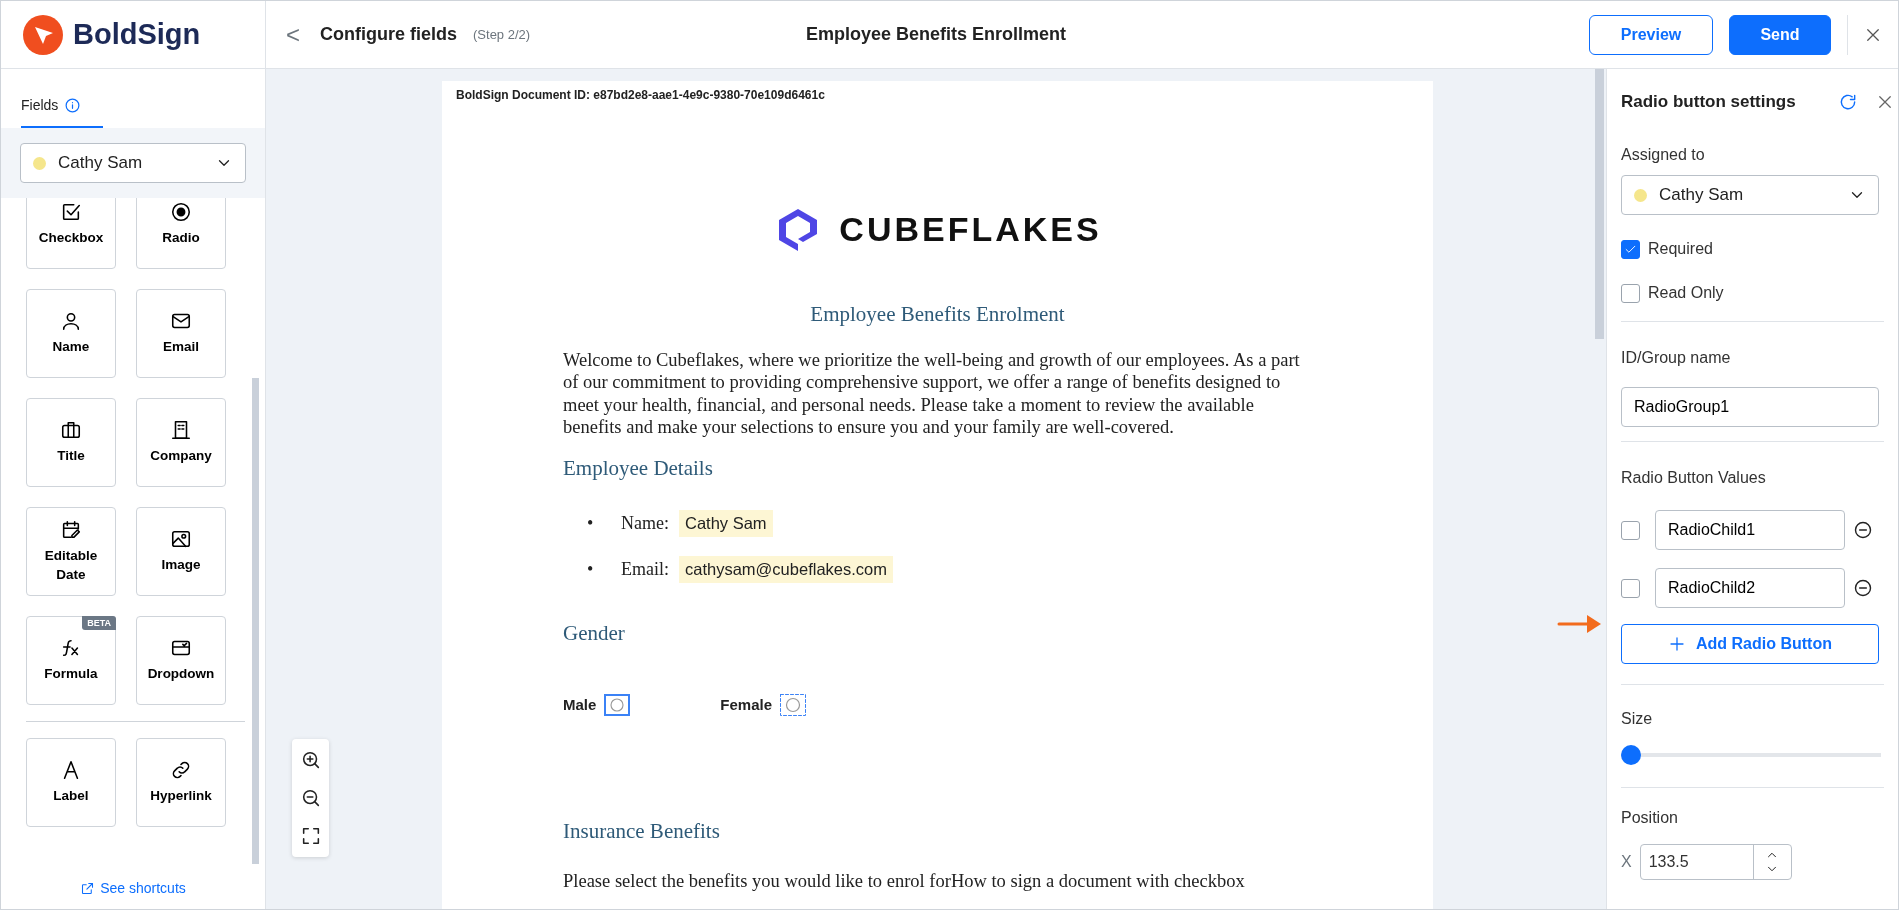 The height and width of the screenshot is (910, 1899). Describe the element at coordinates (1686, 293) in the screenshot. I see `checkbox-label: Read Only` at that location.